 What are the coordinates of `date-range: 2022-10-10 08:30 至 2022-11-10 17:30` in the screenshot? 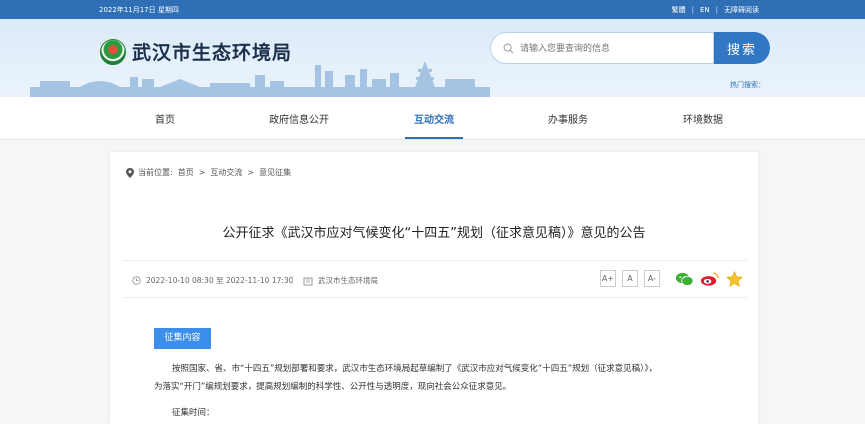 It's located at (212, 280).